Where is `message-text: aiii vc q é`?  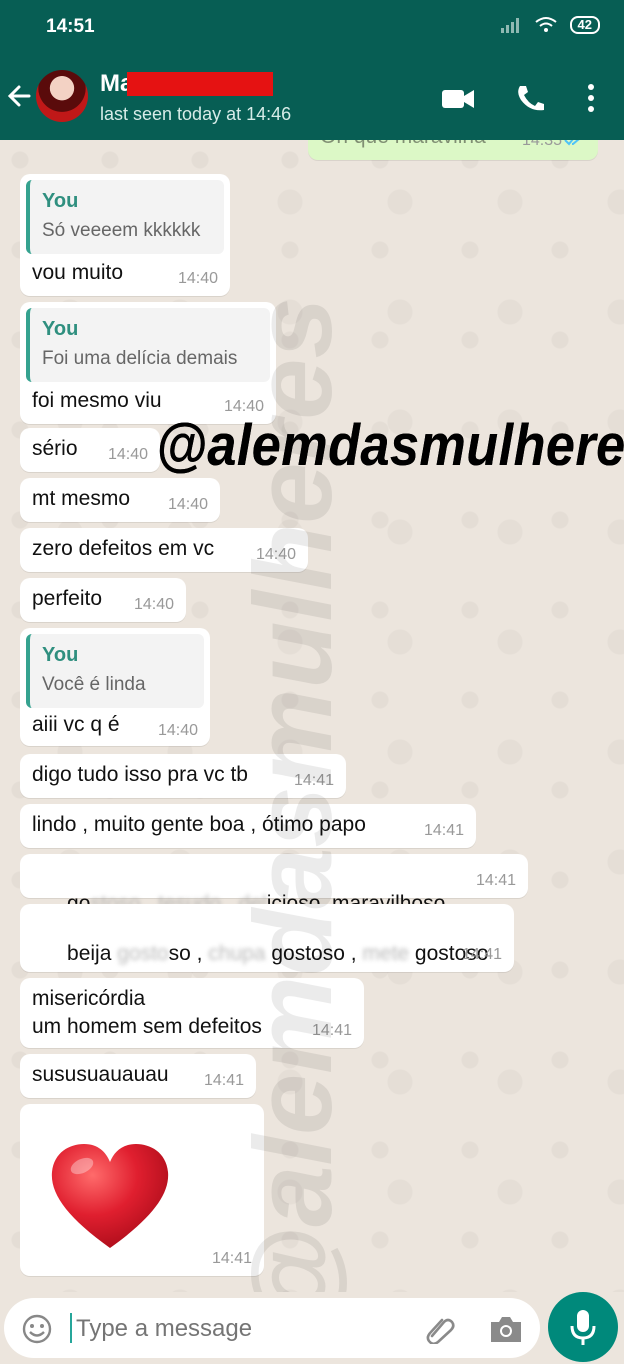 message-text: aiii vc q é is located at coordinates (76, 724).